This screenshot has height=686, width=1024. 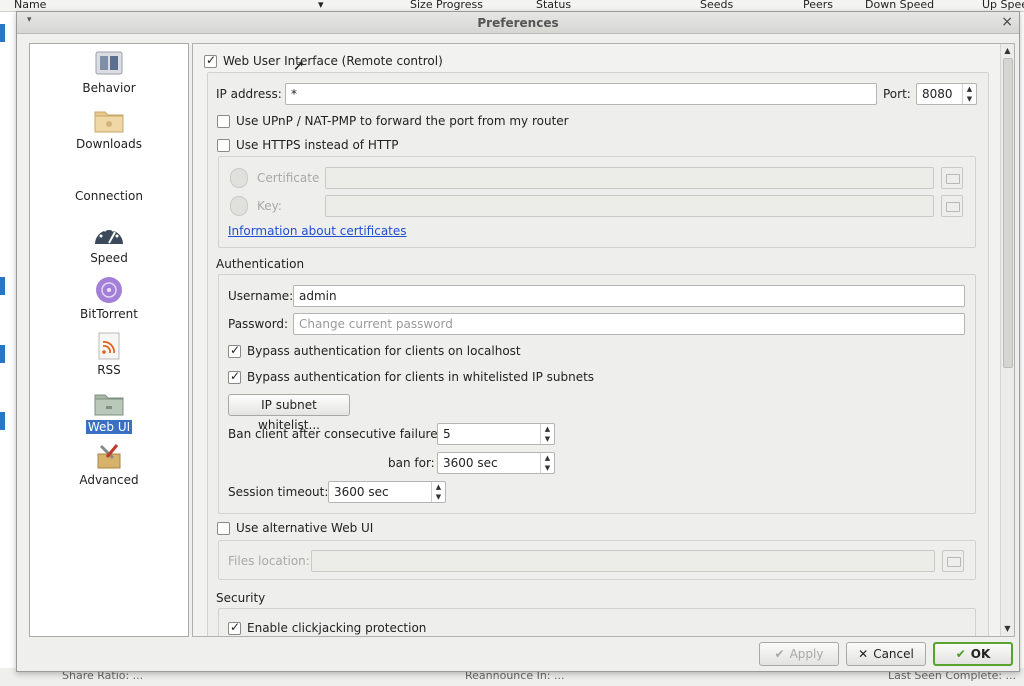 I want to click on column-seeds: Seeds, so click(x=716, y=5).